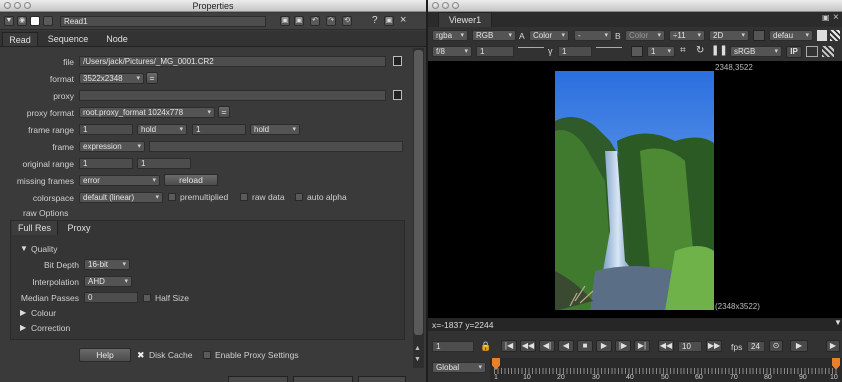 The image size is (842, 382). Describe the element at coordinates (690, 346) in the screenshot. I see `step-increment-input: 10` at that location.